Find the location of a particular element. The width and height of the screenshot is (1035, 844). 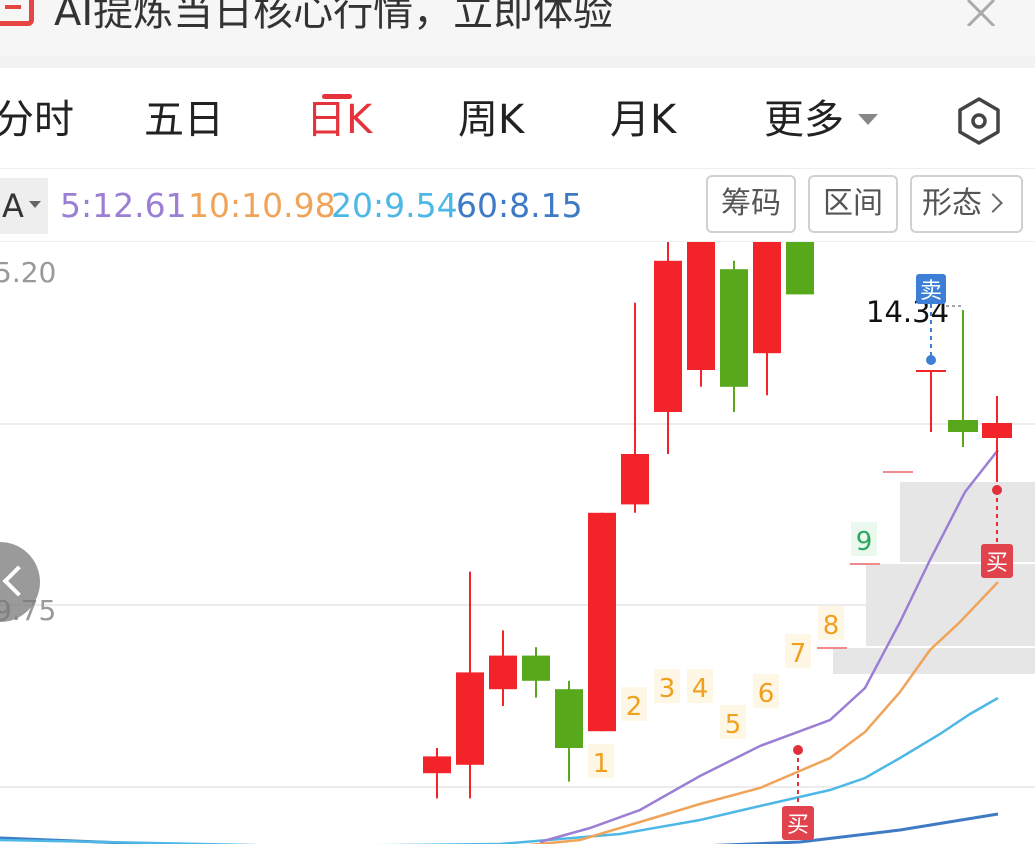

ma5-value: 5:12.61 is located at coordinates (123, 205).